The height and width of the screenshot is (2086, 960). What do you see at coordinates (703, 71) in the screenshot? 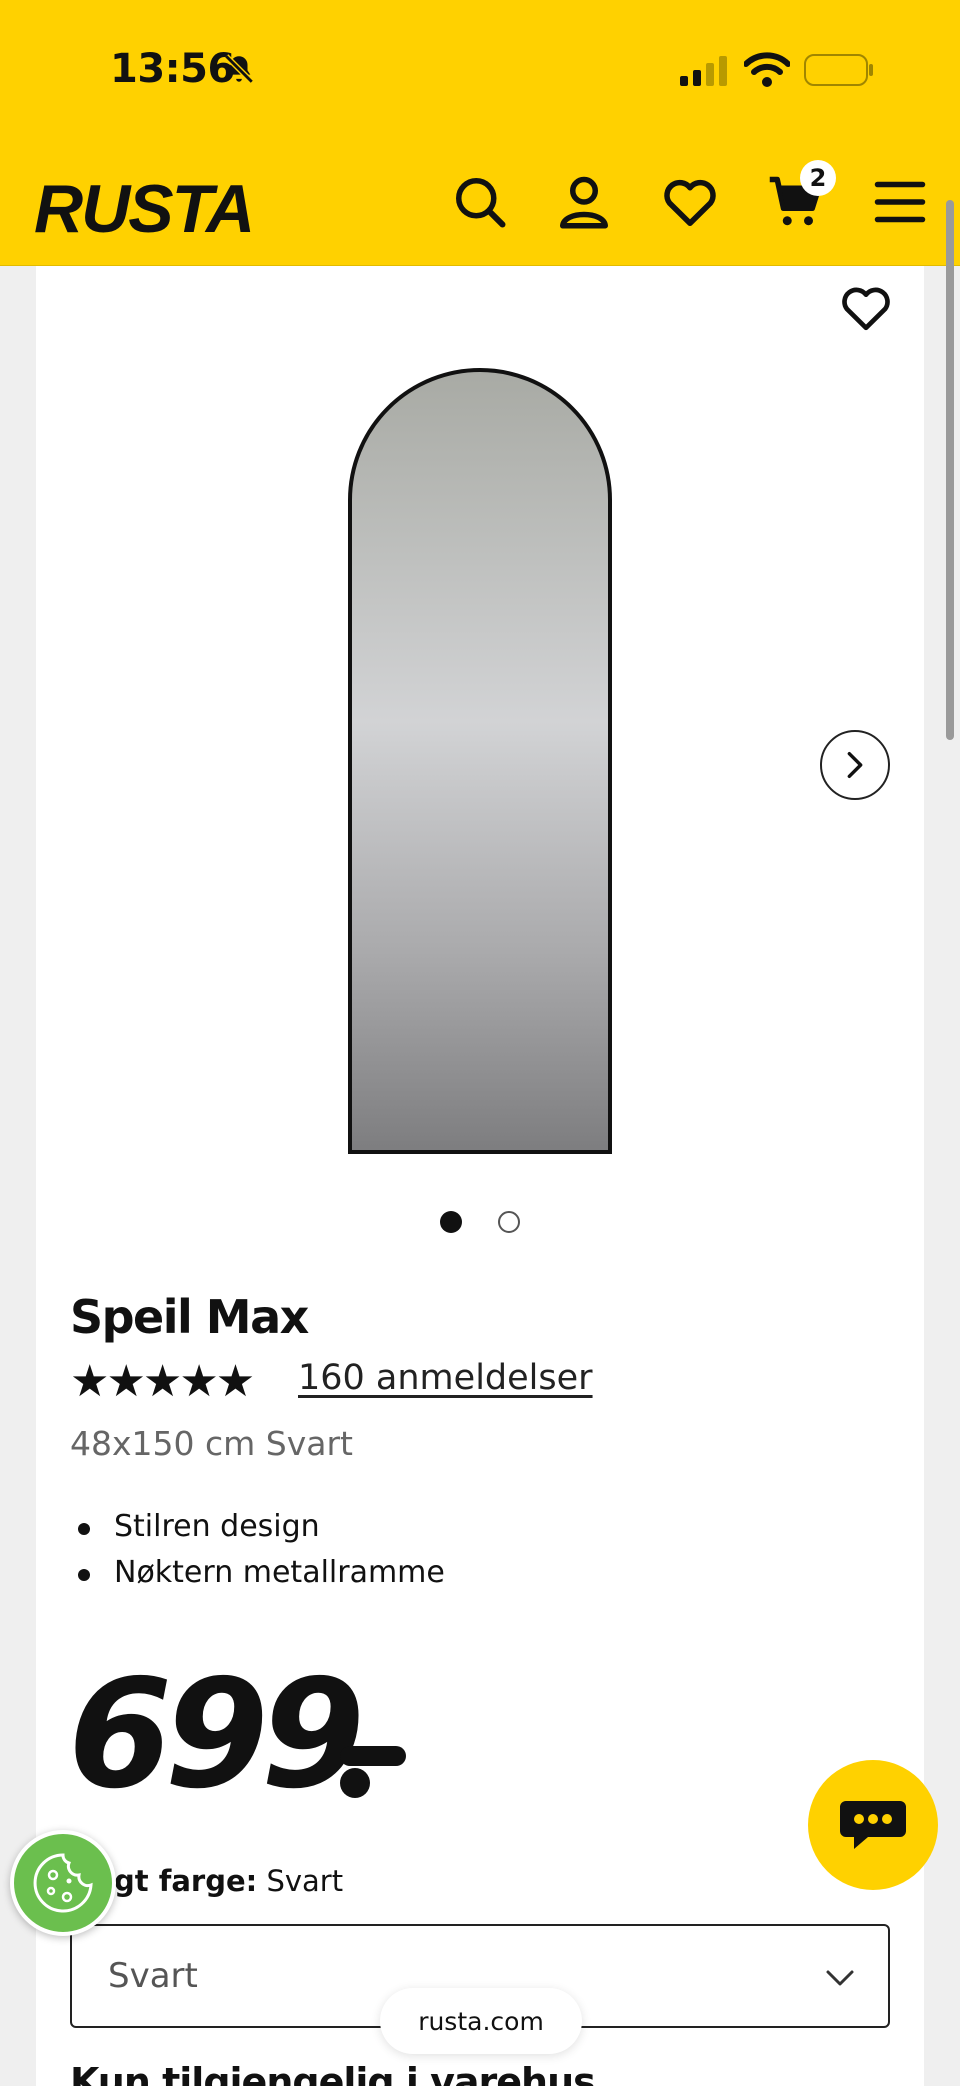
I see `cellular-signal-icon` at bounding box center [703, 71].